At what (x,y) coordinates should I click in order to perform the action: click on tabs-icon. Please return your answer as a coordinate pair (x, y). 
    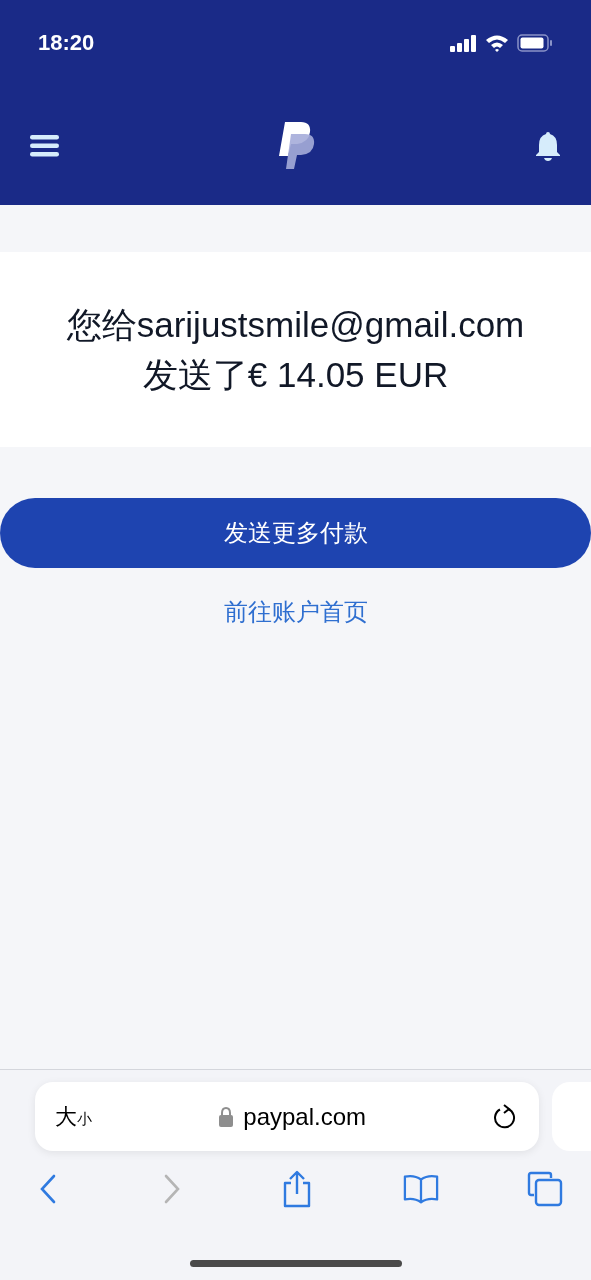
    Looking at the image, I should click on (545, 1189).